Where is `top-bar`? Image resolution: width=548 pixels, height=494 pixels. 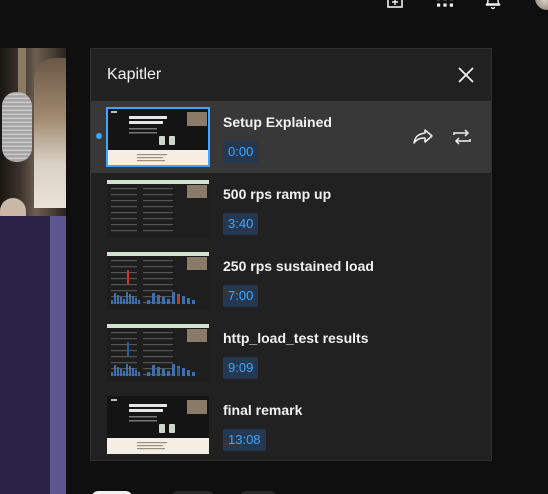
top-bar is located at coordinates (274, 11).